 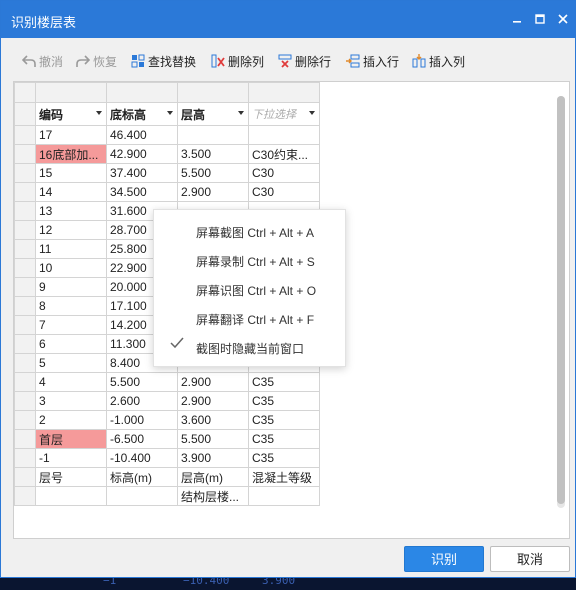 I want to click on table-cell: 46.400, so click(x=142, y=135).